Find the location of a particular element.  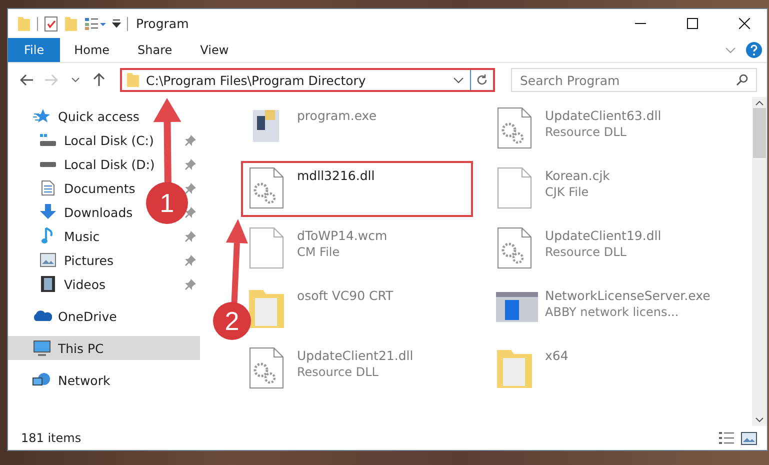

downloads-icon is located at coordinates (48, 212).